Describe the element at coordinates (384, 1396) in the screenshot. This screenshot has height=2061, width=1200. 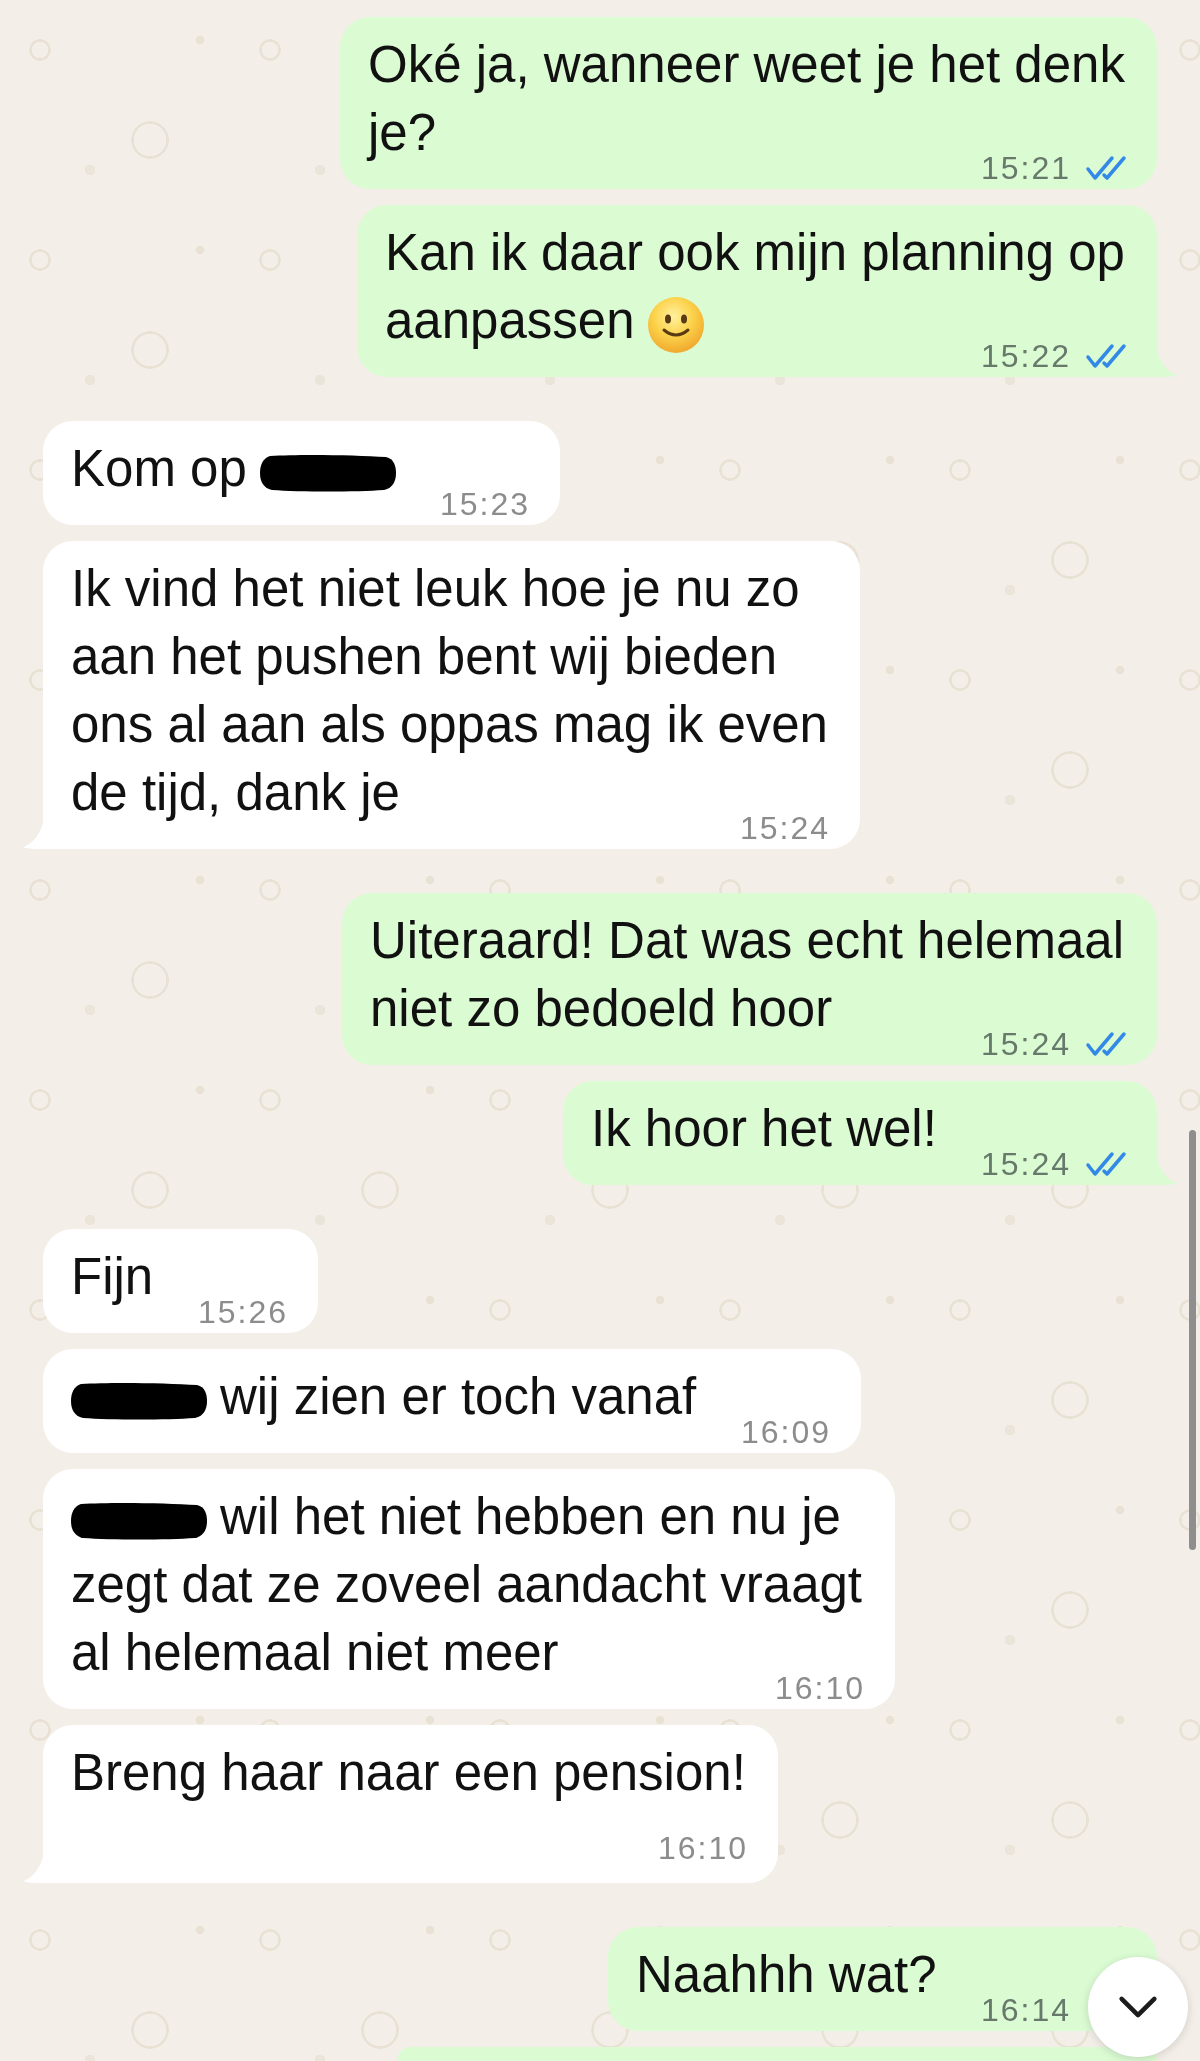
I see `message-text: wij zien er toch vanaf` at that location.